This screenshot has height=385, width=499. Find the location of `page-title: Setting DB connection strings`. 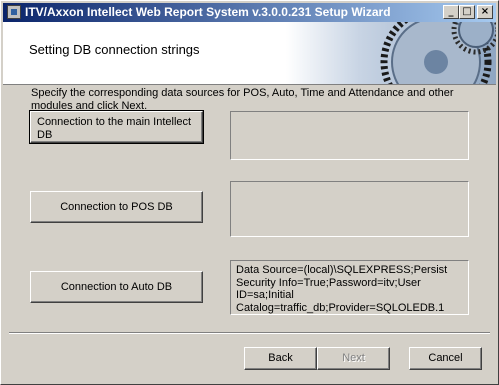

page-title: Setting DB connection strings is located at coordinates (114, 49).